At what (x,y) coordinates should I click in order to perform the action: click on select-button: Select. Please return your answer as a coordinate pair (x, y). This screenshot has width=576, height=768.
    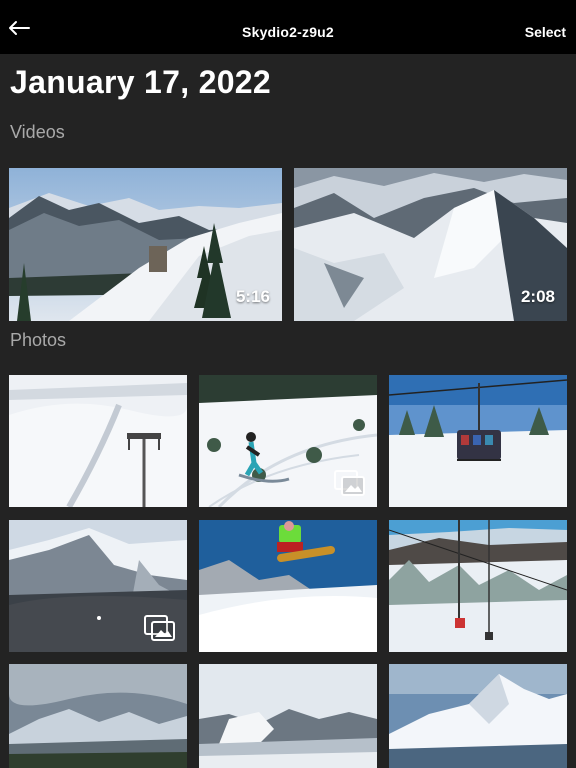
    Looking at the image, I should click on (545, 32).